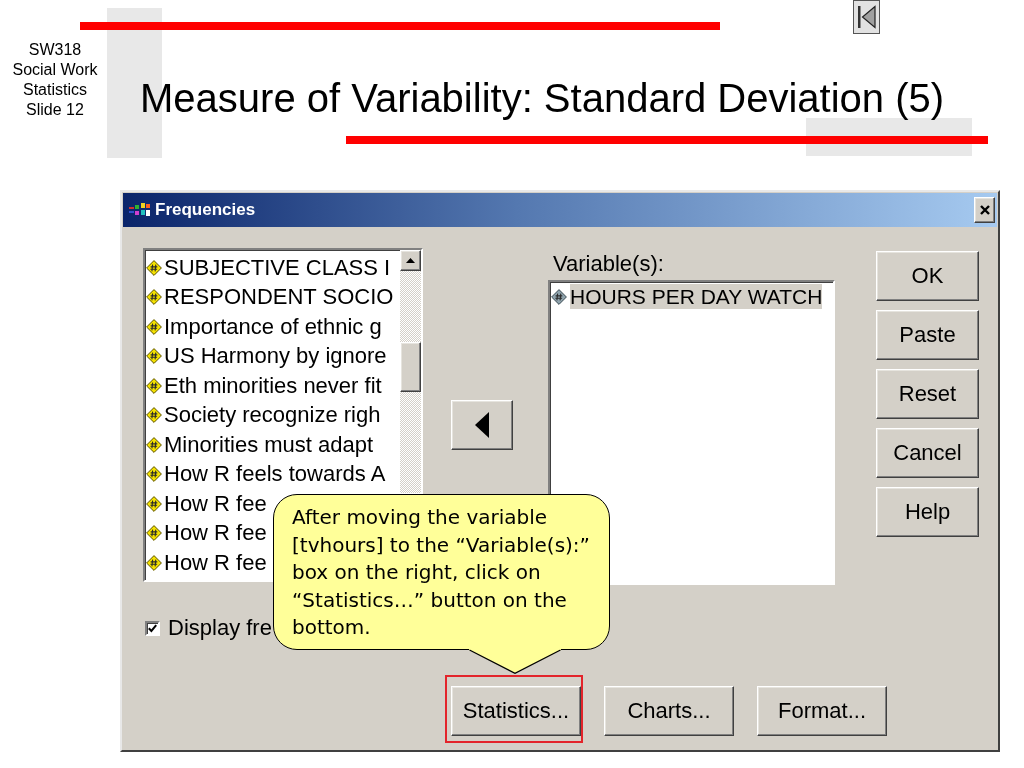 Image resolution: width=1024 pixels, height=768 pixels. What do you see at coordinates (927, 276) in the screenshot?
I see `dialog-button: OK` at bounding box center [927, 276].